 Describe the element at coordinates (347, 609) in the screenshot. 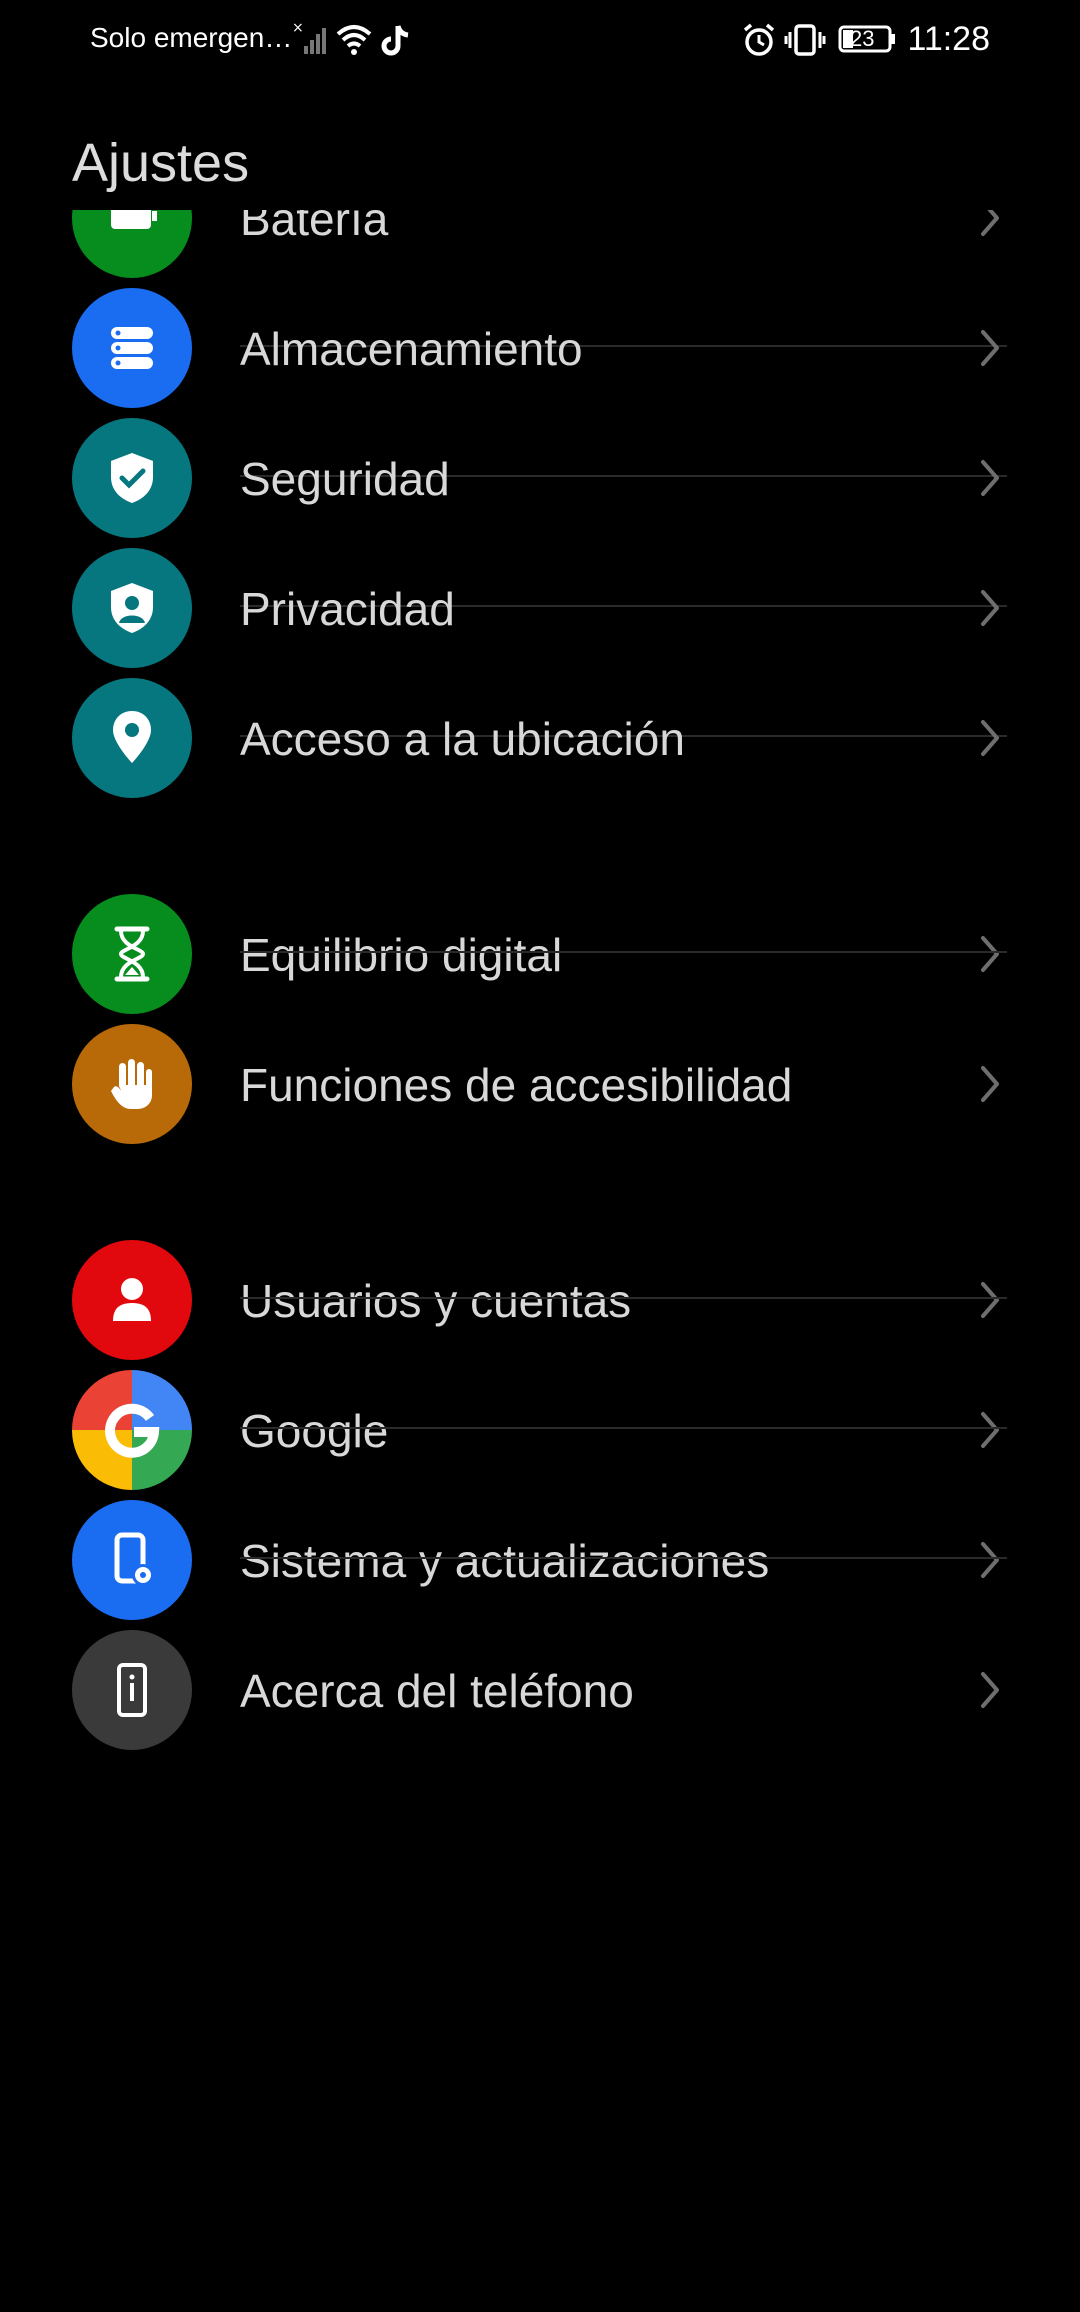

I see `setting-label: Privacidad` at that location.